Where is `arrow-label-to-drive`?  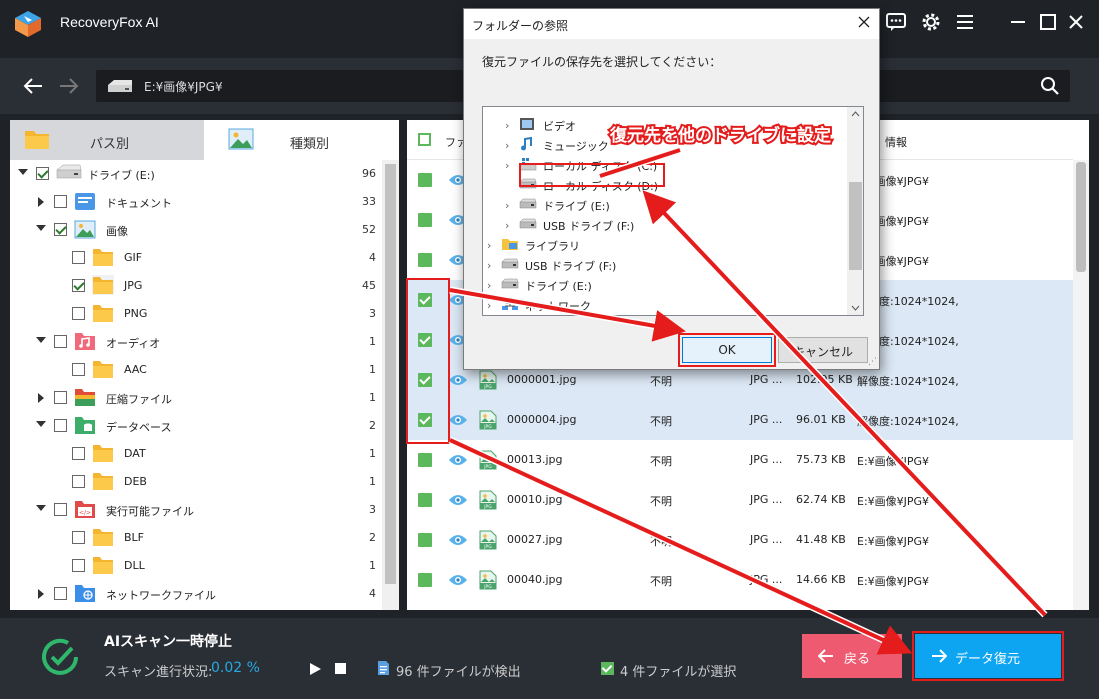
arrow-label-to-drive is located at coordinates (640, 163).